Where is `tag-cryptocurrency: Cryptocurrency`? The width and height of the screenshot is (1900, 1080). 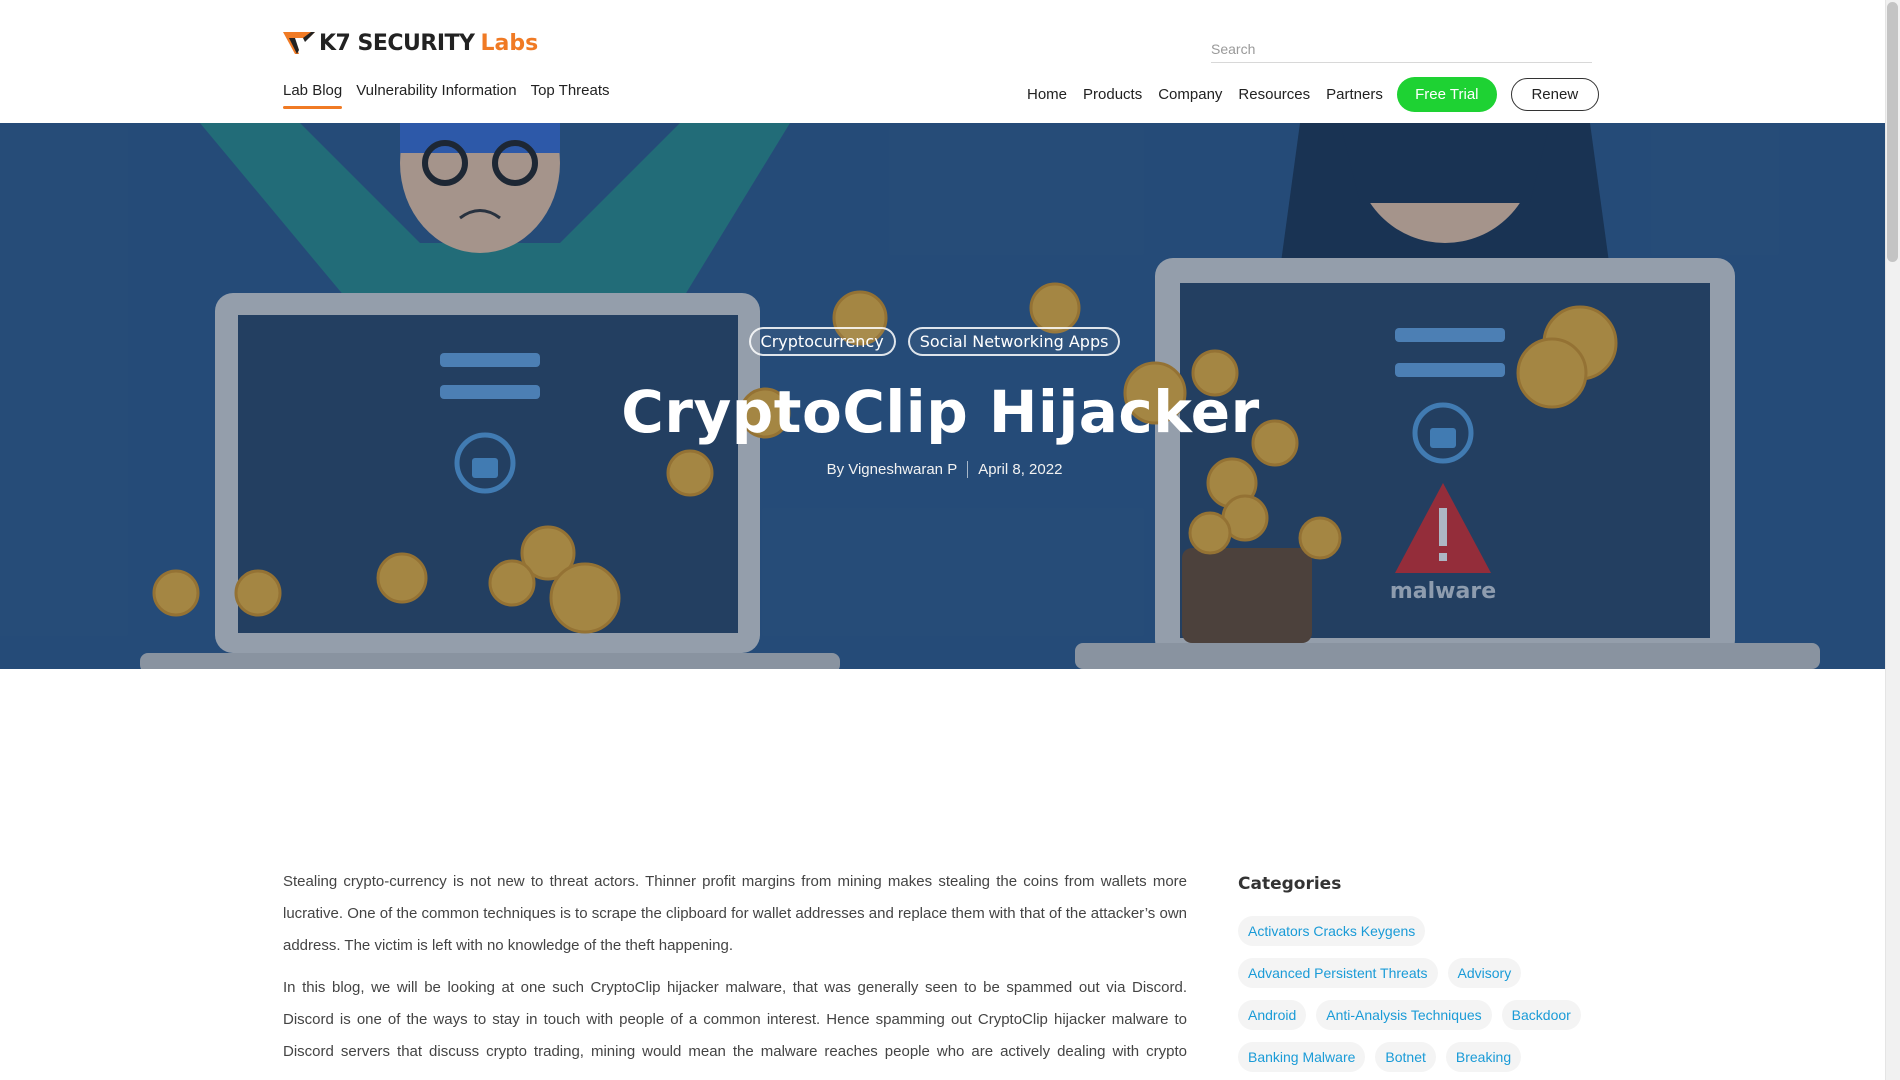
tag-cryptocurrency: Cryptocurrency is located at coordinates (822, 341).